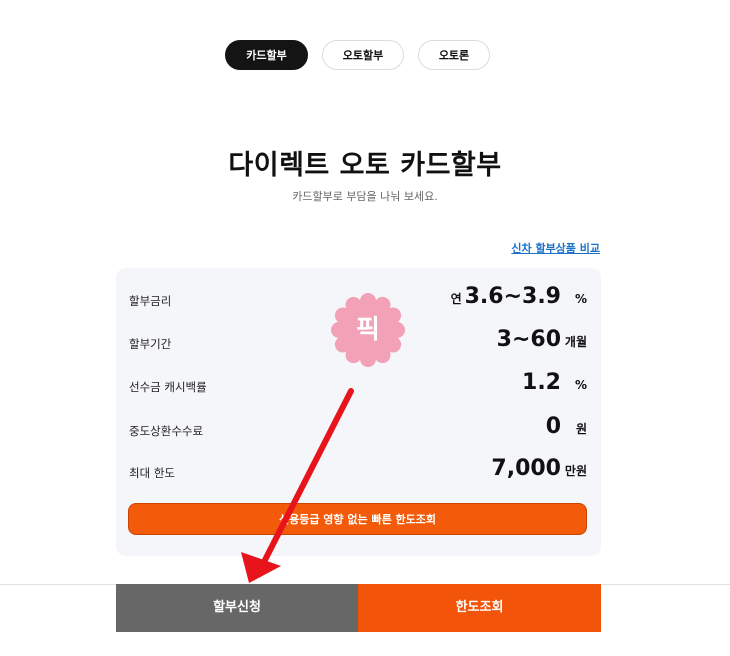  What do you see at coordinates (553, 426) in the screenshot?
I see `prepayment-fee-number: 0` at bounding box center [553, 426].